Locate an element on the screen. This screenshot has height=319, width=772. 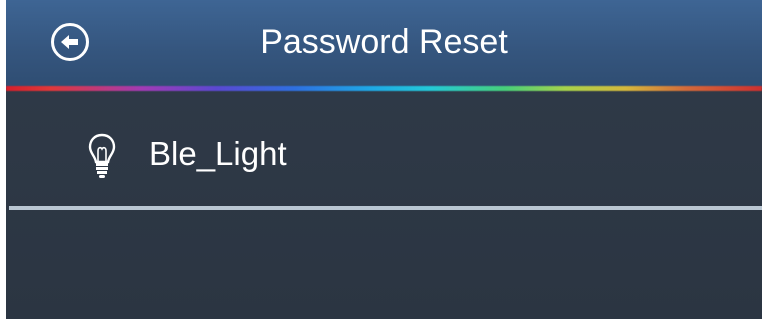
list-divider is located at coordinates (385, 208).